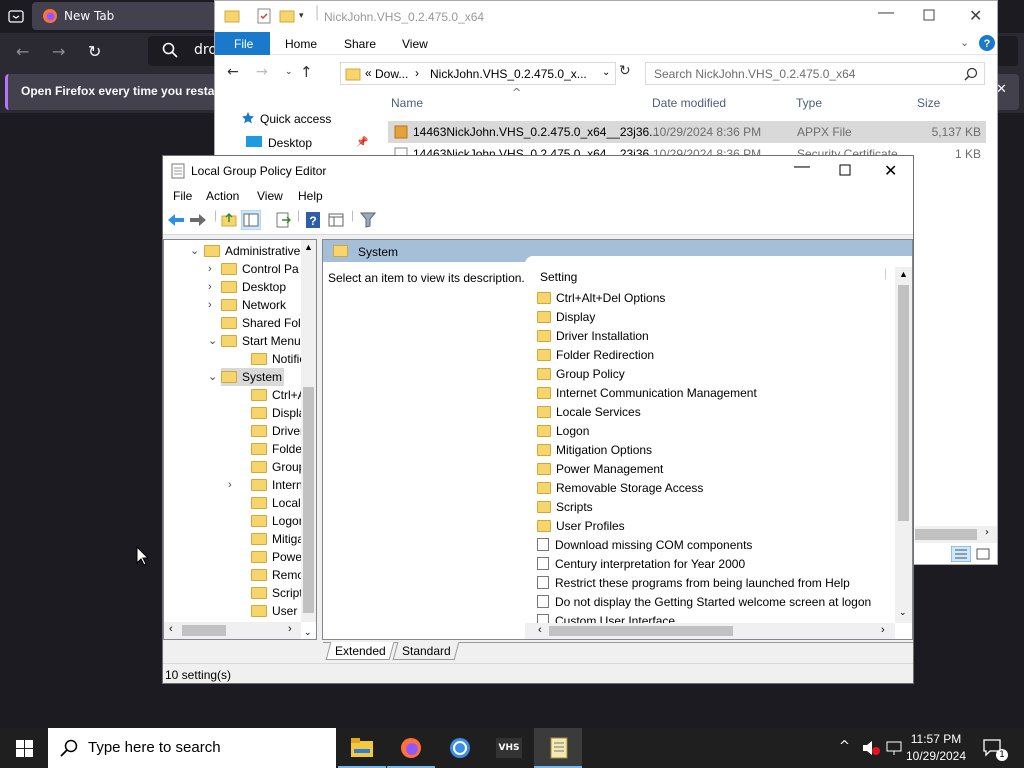  Describe the element at coordinates (24, 748) in the screenshot. I see `windows-start-icon` at that location.